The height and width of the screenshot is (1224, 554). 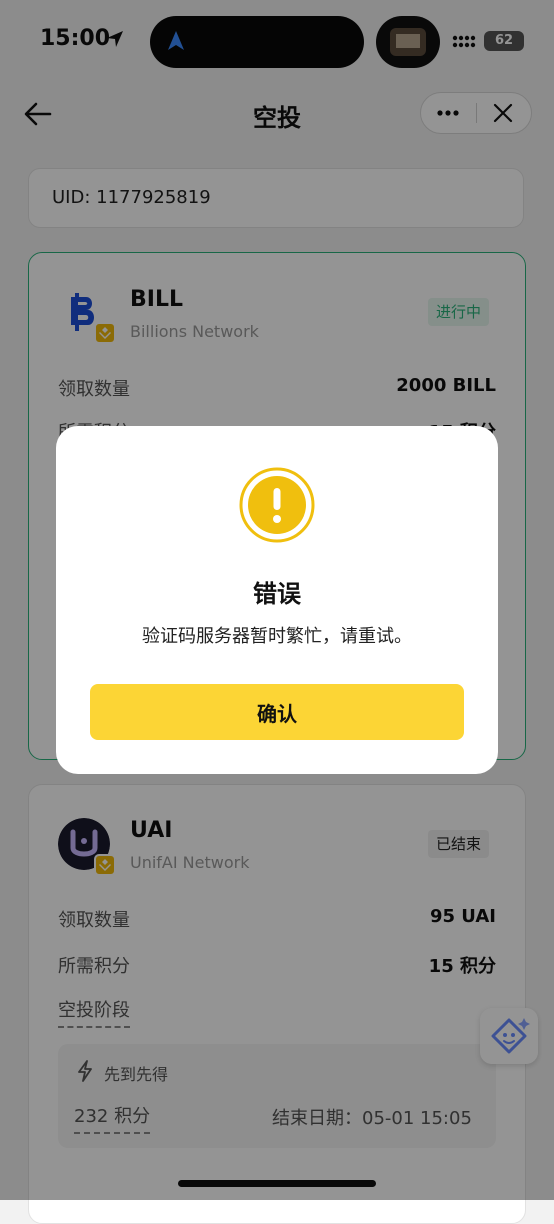 What do you see at coordinates (277, 636) in the screenshot?
I see `dialog-message: 验证码服务器暂时繁忙，请重试。` at bounding box center [277, 636].